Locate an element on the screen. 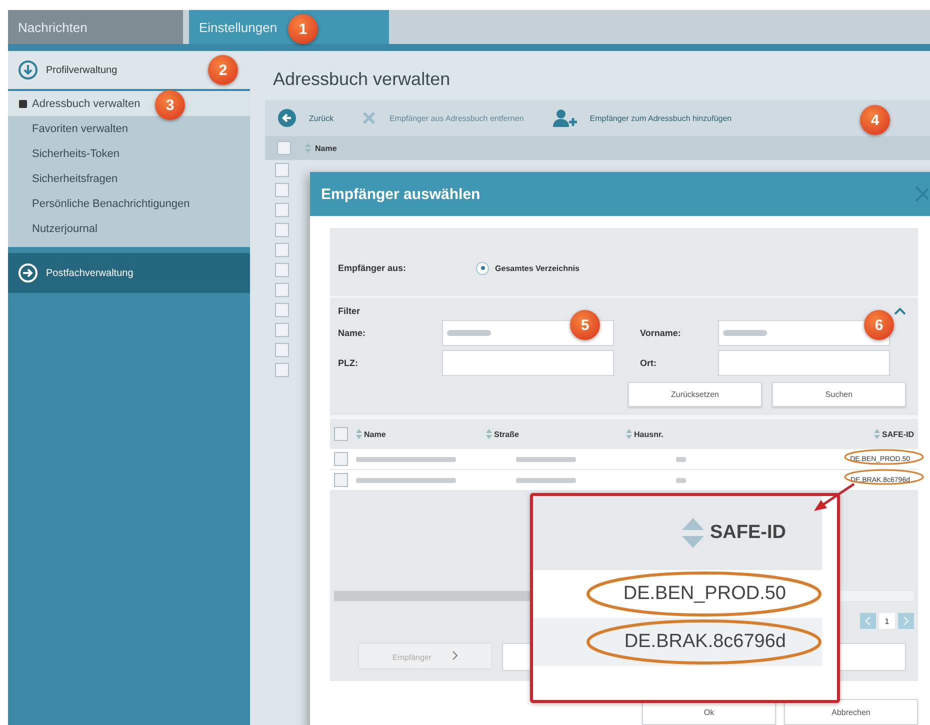 The width and height of the screenshot is (930, 725). field-label: PLZ: is located at coordinates (348, 363).